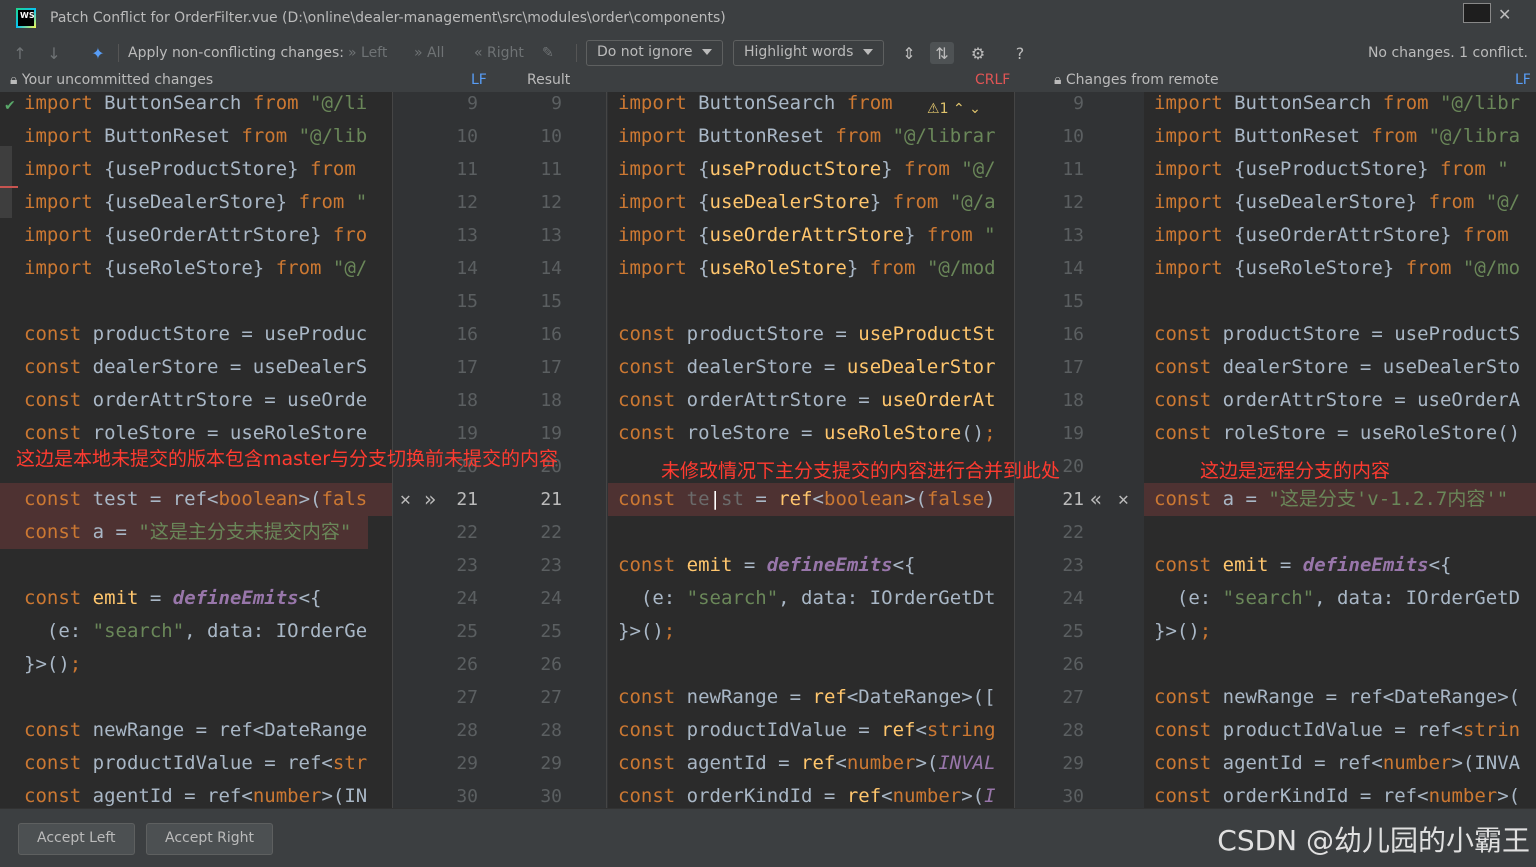 The image size is (1536, 867). Describe the element at coordinates (112, 80) in the screenshot. I see `left-panel-title: 🔒︎ Your uncommitted changes` at that location.